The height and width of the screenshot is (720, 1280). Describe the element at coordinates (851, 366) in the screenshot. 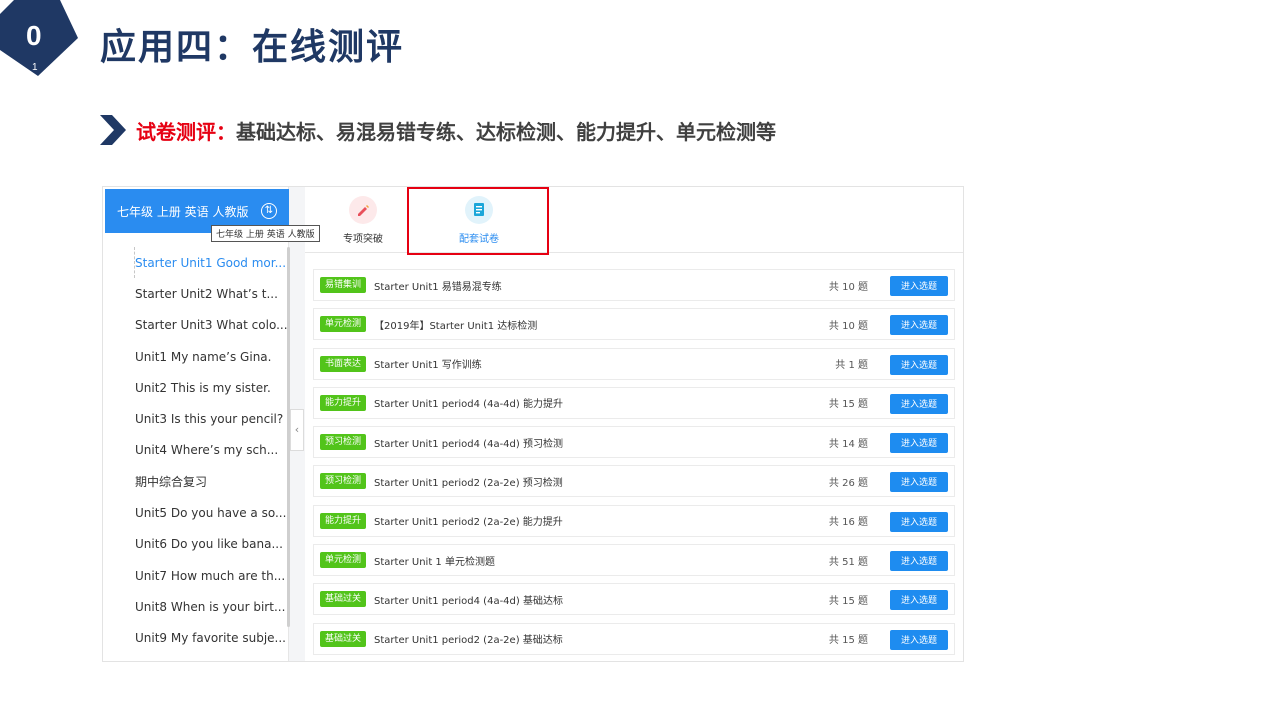

I see `question-count: 共 1 题` at that location.